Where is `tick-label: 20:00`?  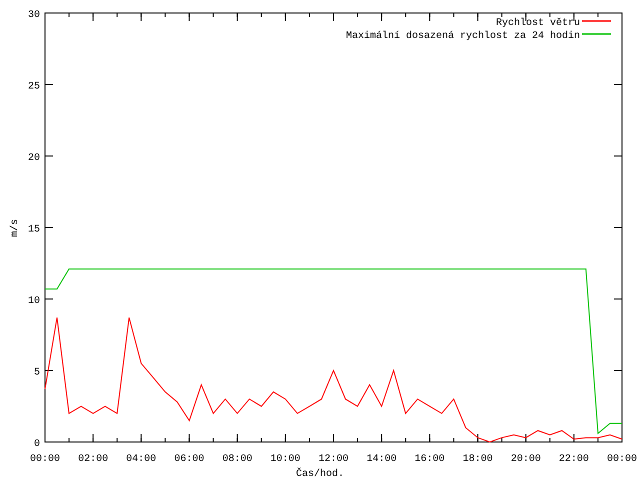 tick-label: 20:00 is located at coordinates (525, 459).